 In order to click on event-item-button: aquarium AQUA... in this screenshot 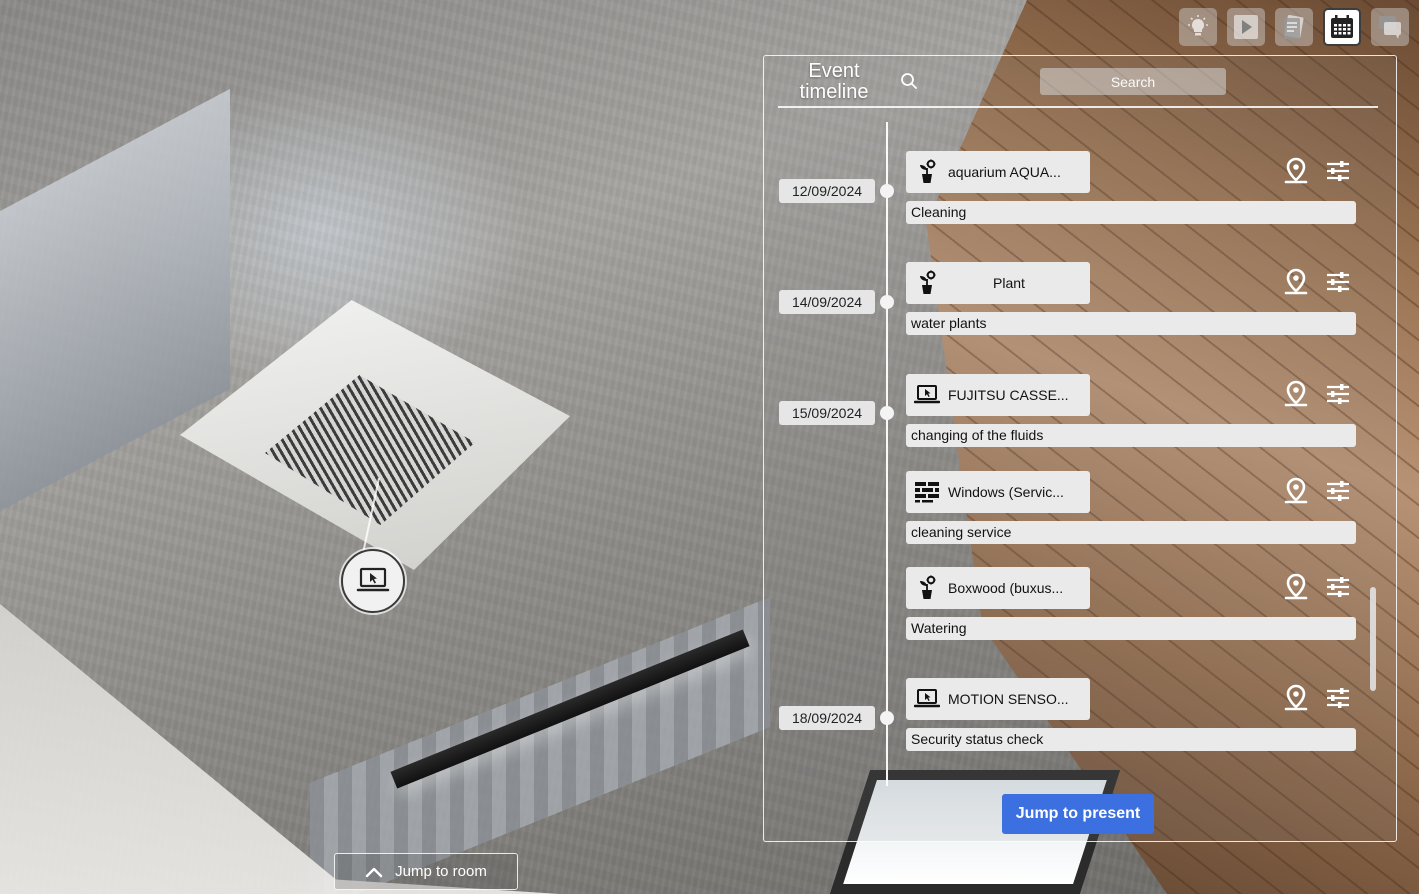, I will do `click(998, 172)`.